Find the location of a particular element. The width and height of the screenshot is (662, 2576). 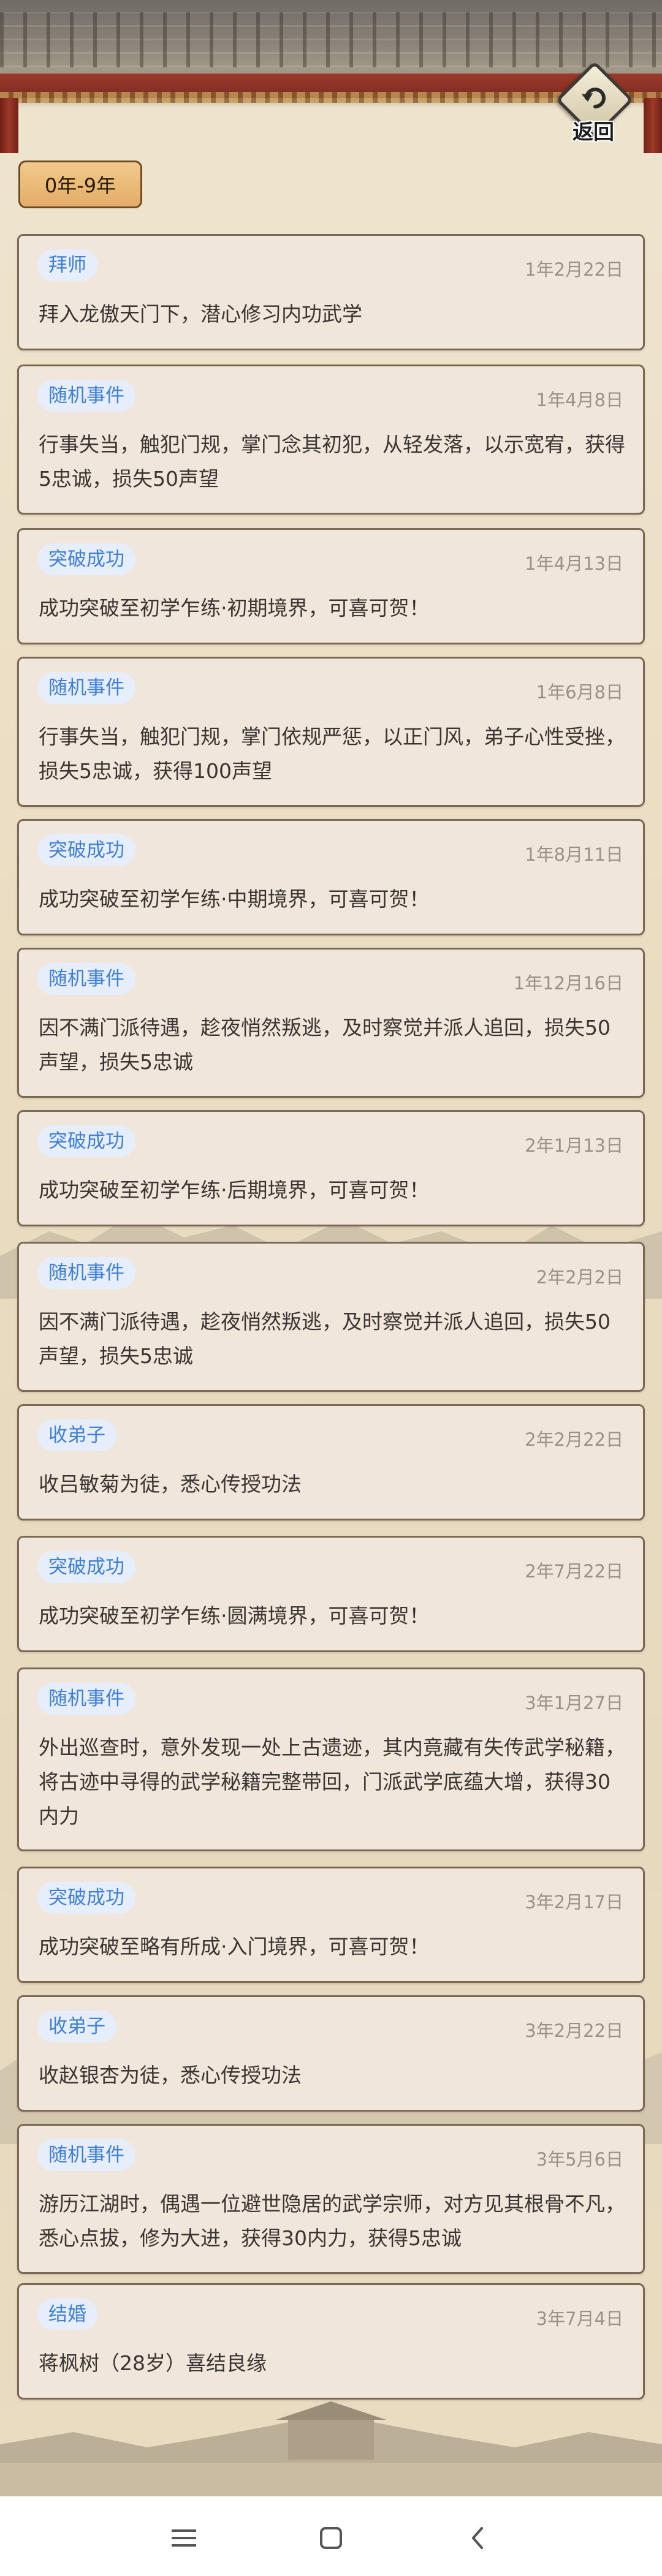

event-card: 拜师 1年2月22日拜入龙傲天门下，潜心修习内功武学 is located at coordinates (331, 292).